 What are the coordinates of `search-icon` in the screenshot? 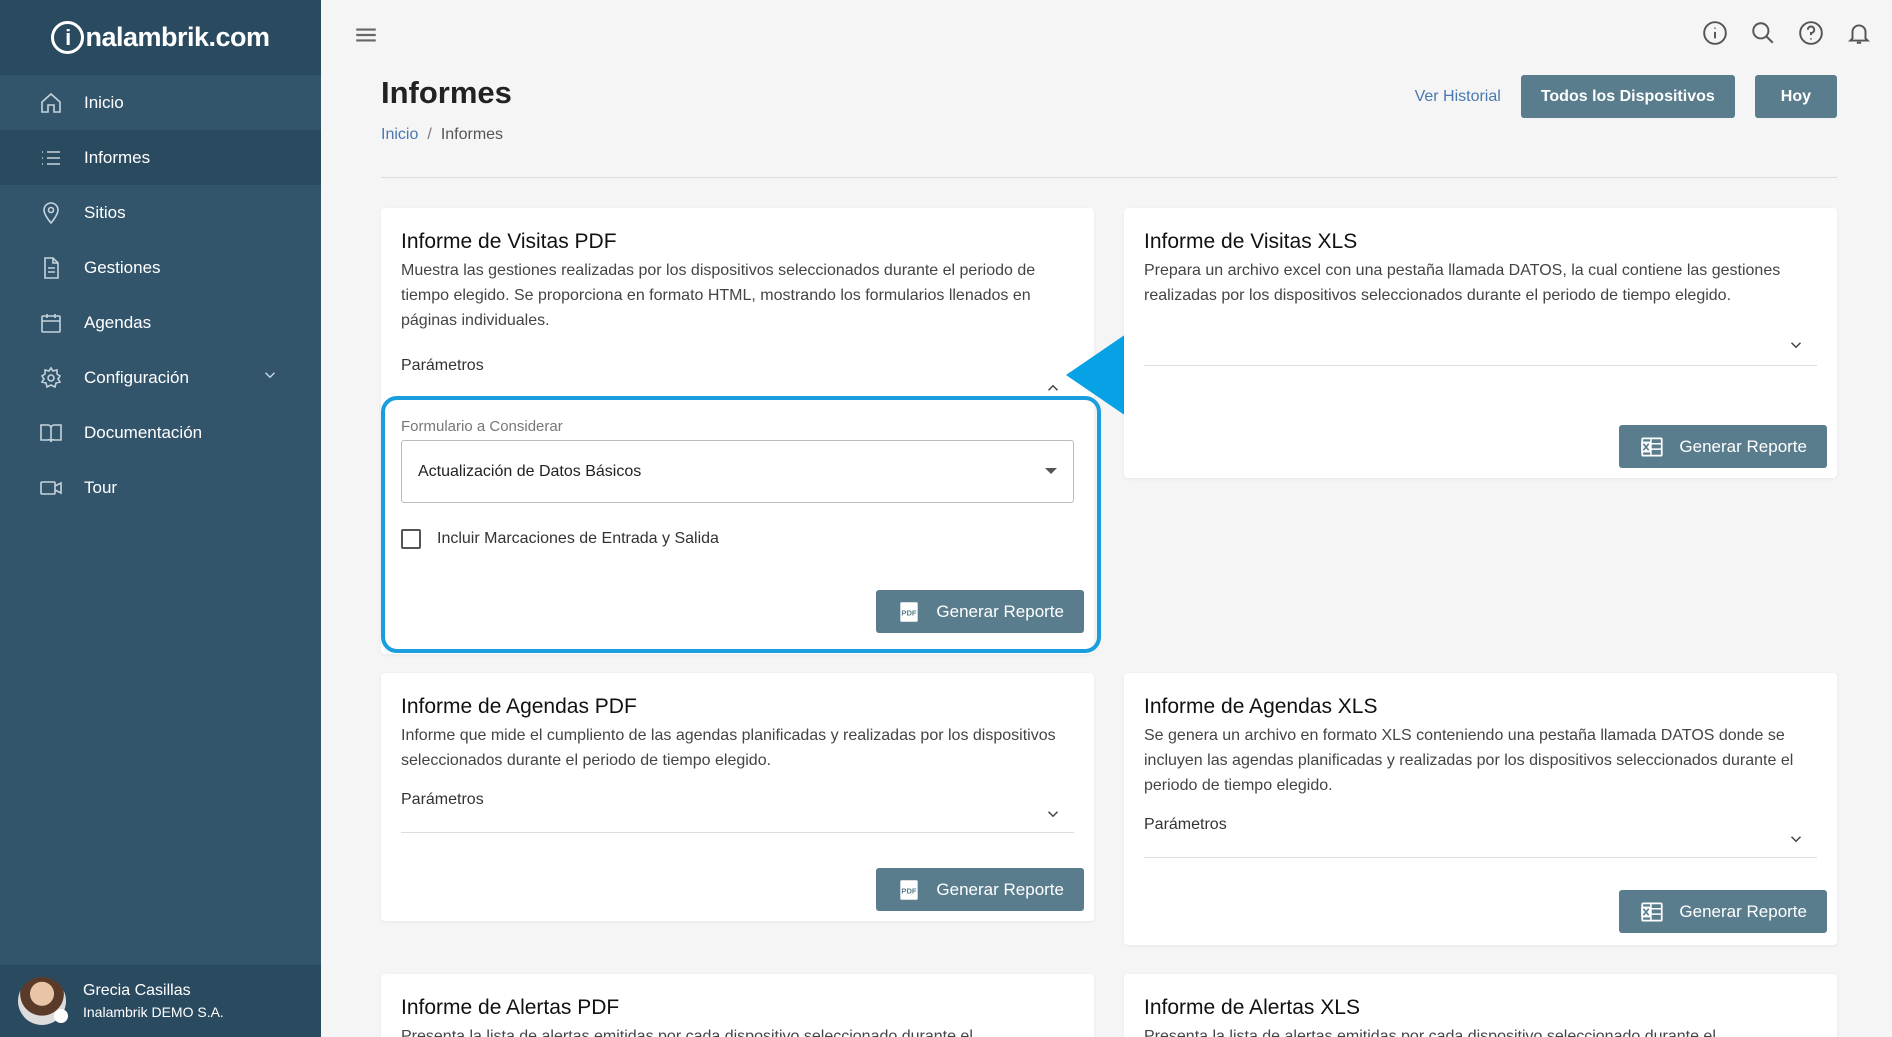 It's located at (1763, 35).